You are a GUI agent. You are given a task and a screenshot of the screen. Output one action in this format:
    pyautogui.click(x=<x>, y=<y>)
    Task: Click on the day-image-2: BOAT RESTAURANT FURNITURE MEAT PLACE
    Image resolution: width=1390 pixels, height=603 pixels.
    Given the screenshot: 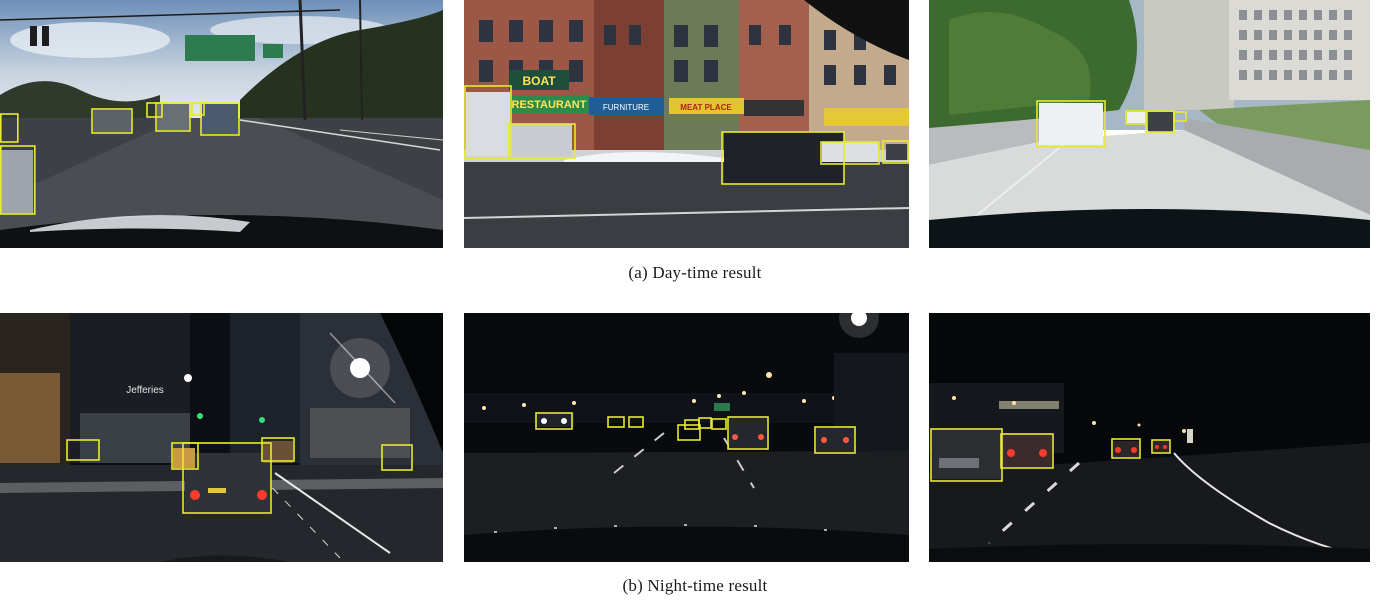 What is the action you would take?
    pyautogui.click(x=686, y=124)
    